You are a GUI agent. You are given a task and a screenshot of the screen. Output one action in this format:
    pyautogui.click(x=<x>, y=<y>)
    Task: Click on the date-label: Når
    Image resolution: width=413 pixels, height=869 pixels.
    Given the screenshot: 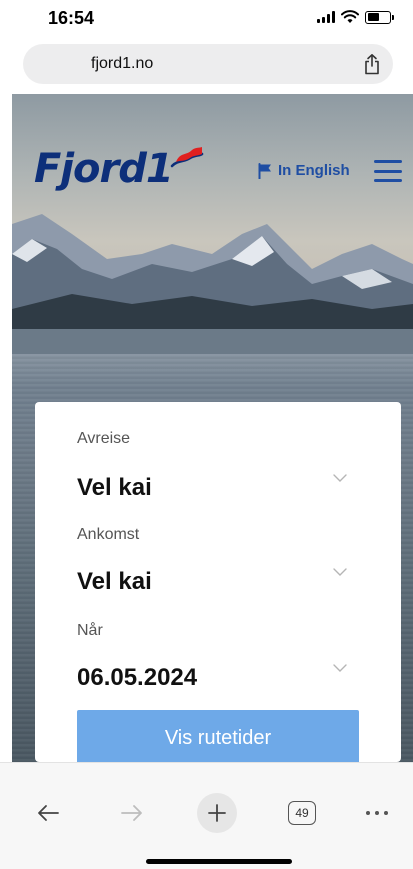 What is the action you would take?
    pyautogui.click(x=90, y=630)
    